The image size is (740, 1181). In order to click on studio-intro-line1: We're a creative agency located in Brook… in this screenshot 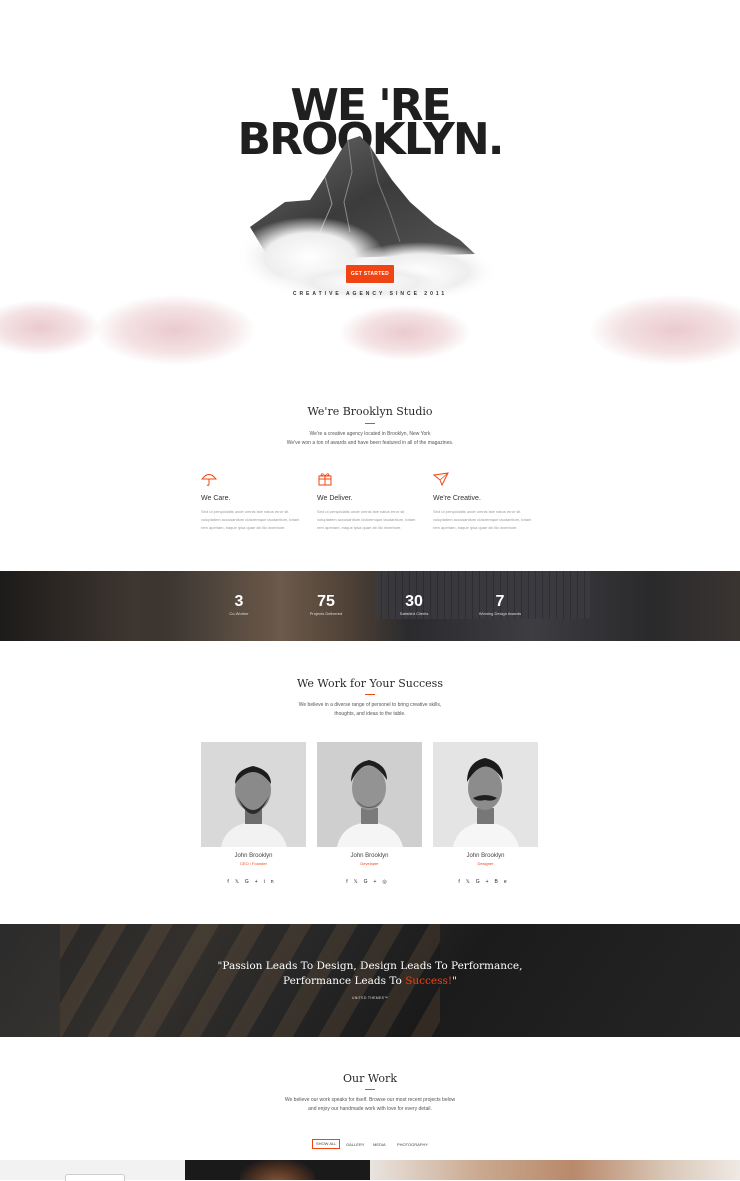, I will do `click(370, 434)`.